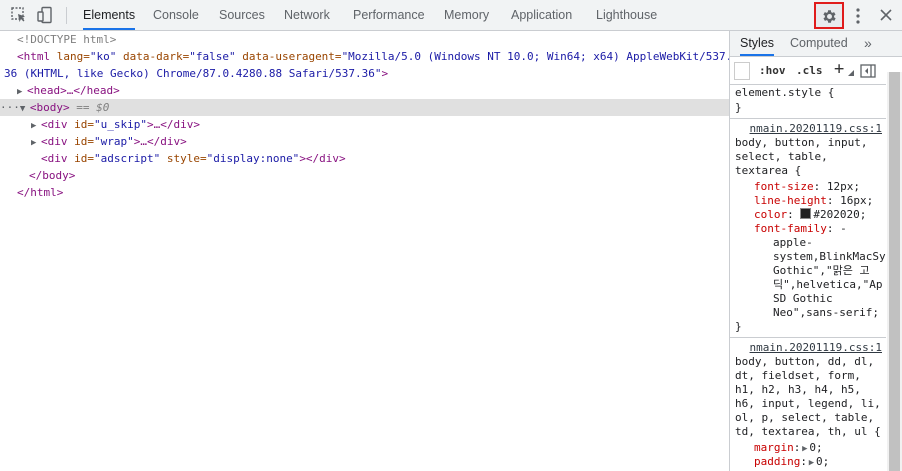  I want to click on rule1-selector: select, table,, so click(781, 157).